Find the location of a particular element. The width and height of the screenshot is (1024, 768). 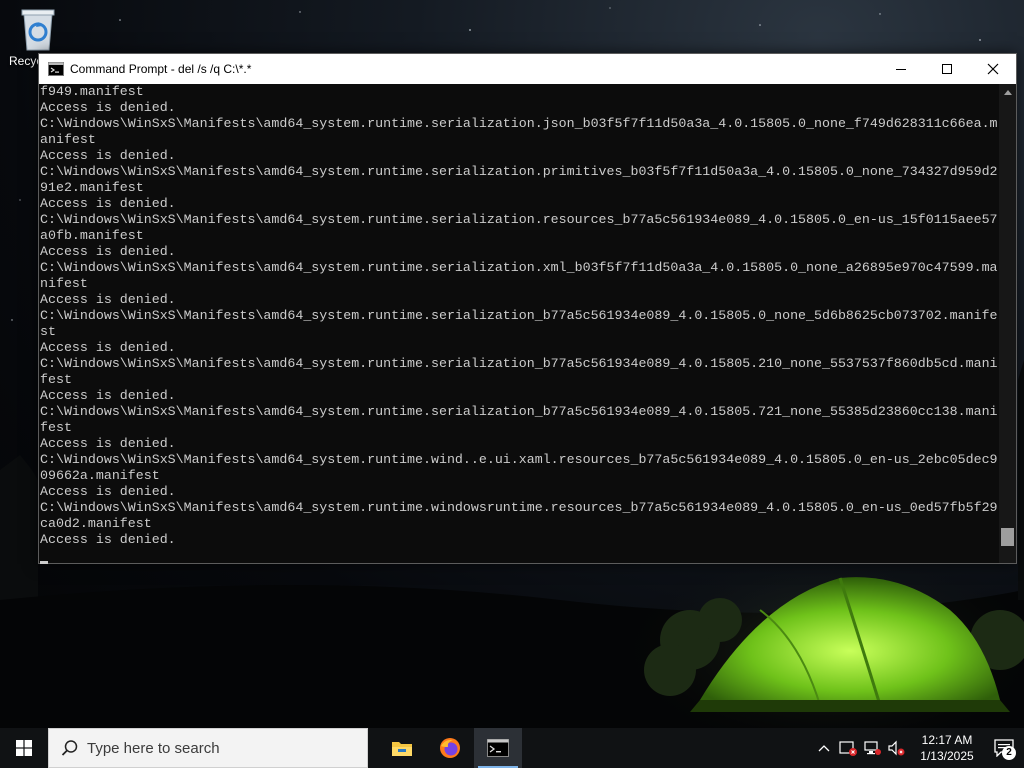

taskbar: Type here to search 12:17 AM 1/13/2025 2 is located at coordinates (512, 748).